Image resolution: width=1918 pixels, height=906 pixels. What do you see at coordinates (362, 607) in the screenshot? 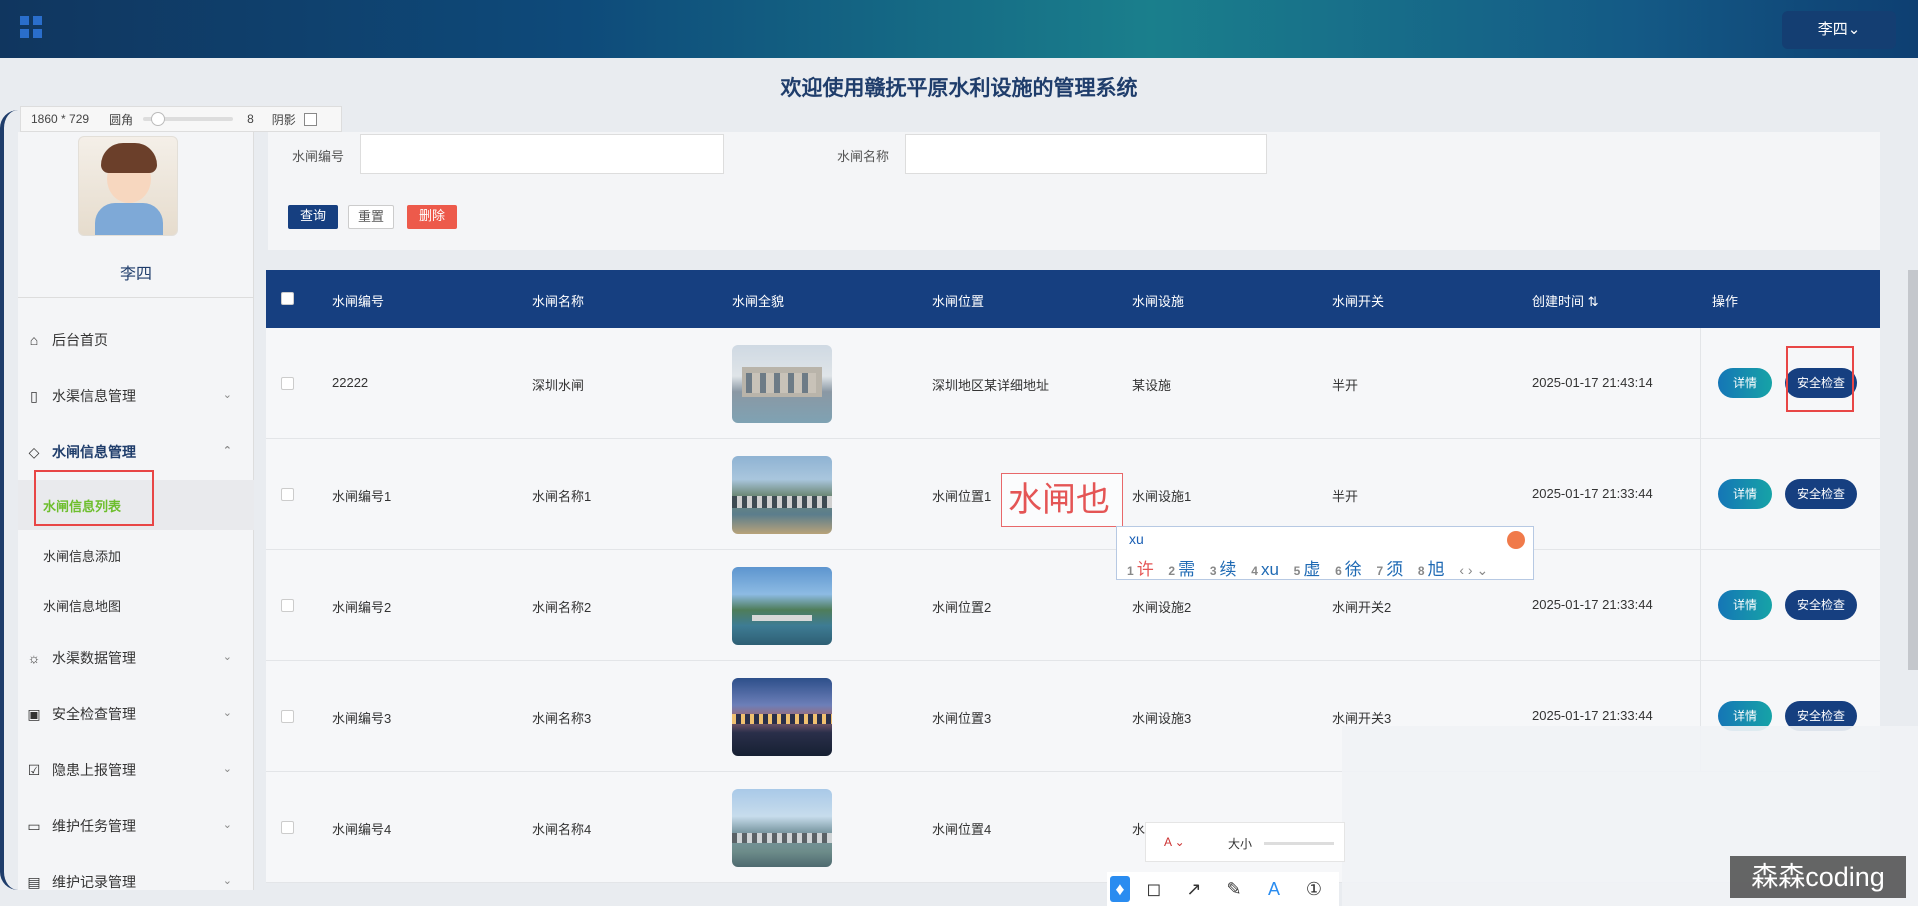
I see `cell-code: 水闸编号2` at bounding box center [362, 607].